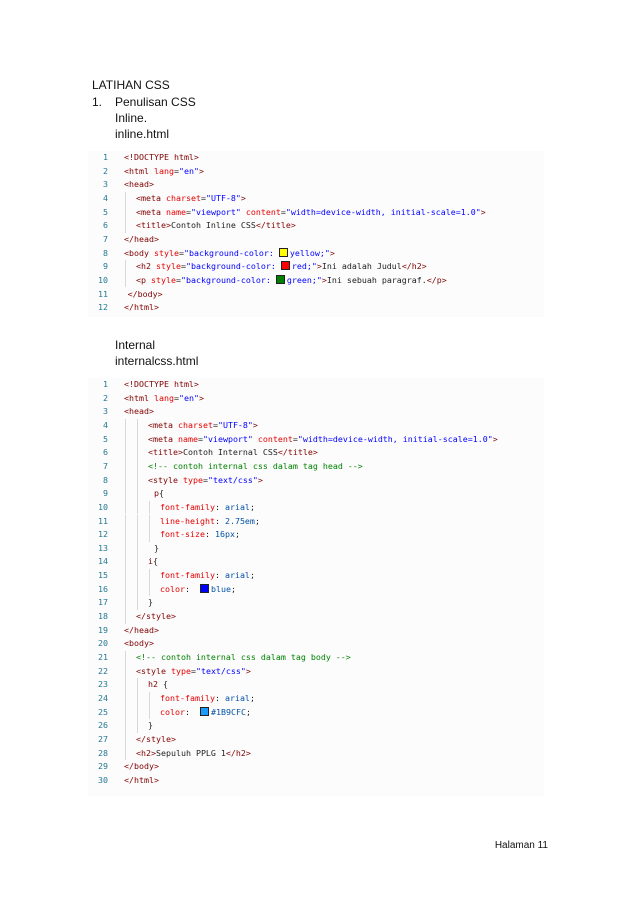 This screenshot has height=902, width=638. What do you see at coordinates (103, 643) in the screenshot?
I see `line-number: 20` at bounding box center [103, 643].